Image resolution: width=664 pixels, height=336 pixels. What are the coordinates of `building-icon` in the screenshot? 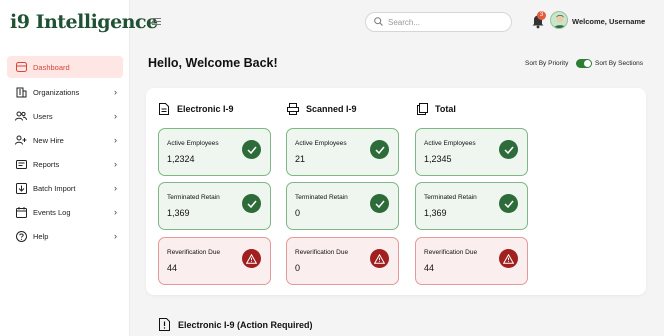 It's located at (21, 92).